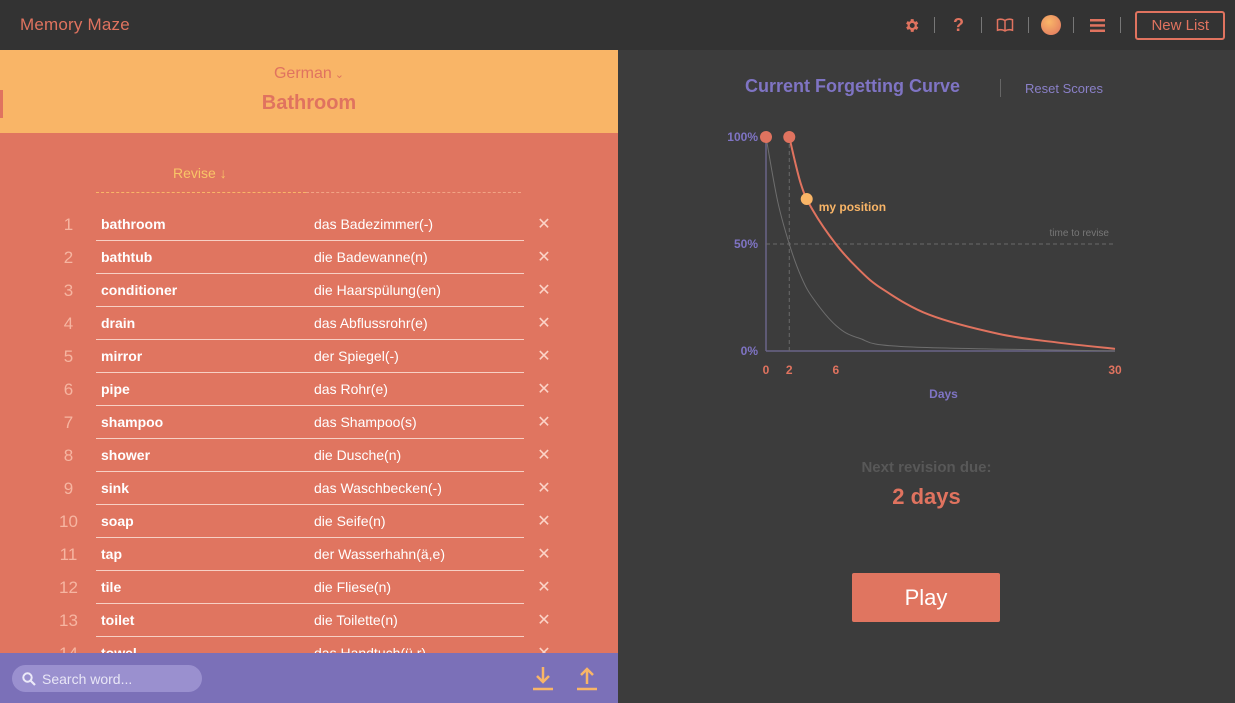  I want to click on table-row: 6 pipe das Rohr(e) ✕, so click(309, 389).